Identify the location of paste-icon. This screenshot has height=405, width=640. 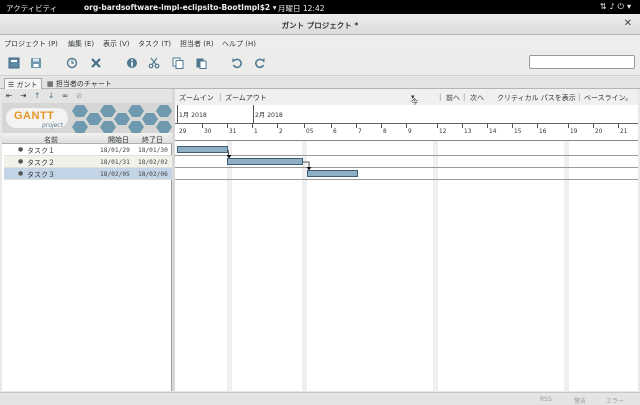
(201, 63).